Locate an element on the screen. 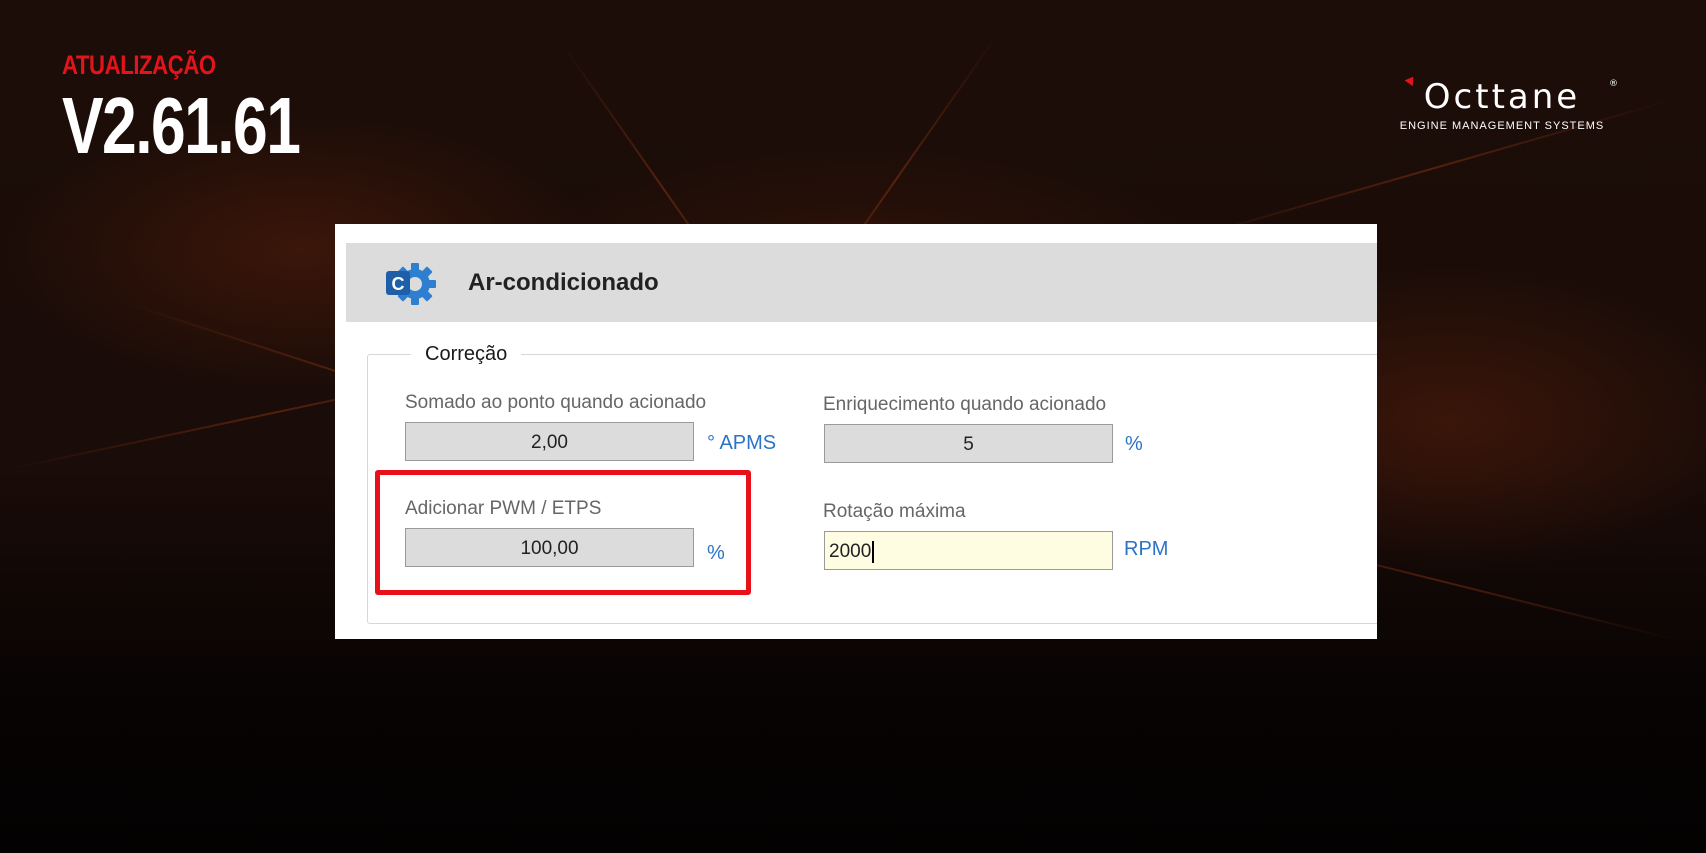 This screenshot has height=853, width=1706. somado-input: 2,00 is located at coordinates (549, 441).